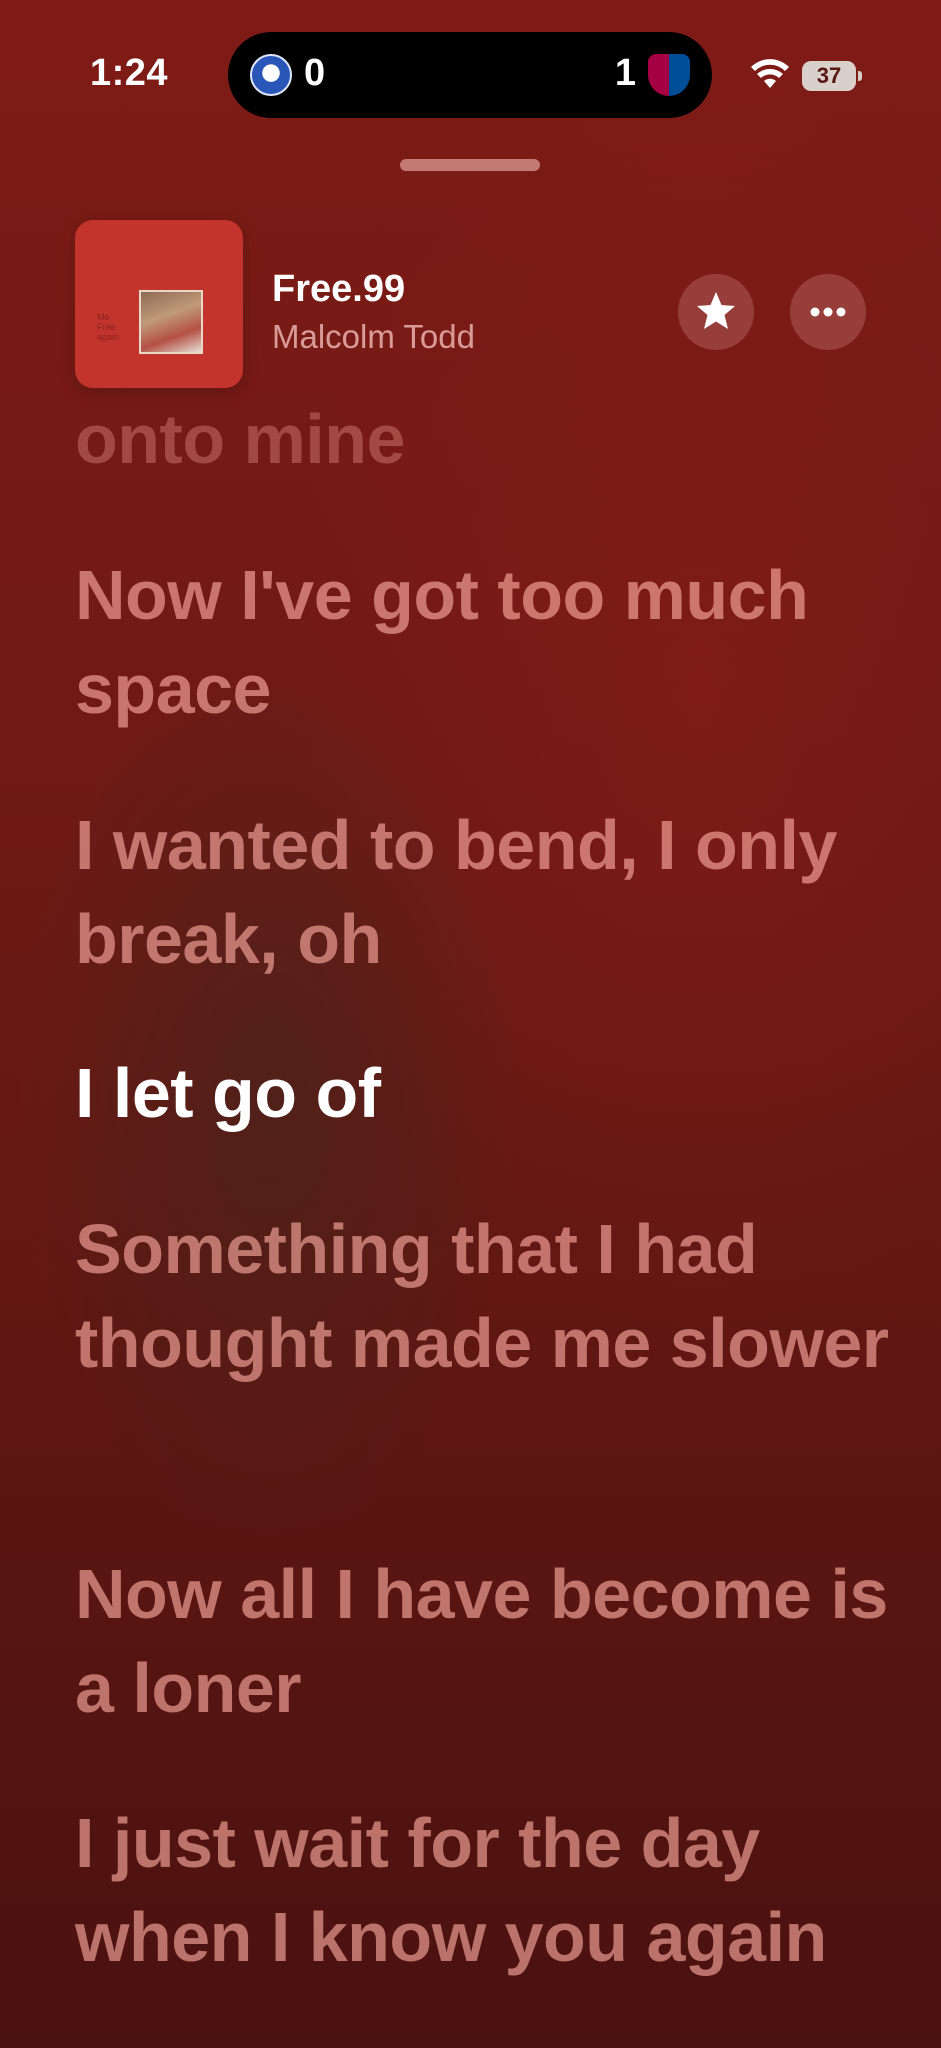  What do you see at coordinates (470, 165) in the screenshot?
I see `sheet-grabber` at bounding box center [470, 165].